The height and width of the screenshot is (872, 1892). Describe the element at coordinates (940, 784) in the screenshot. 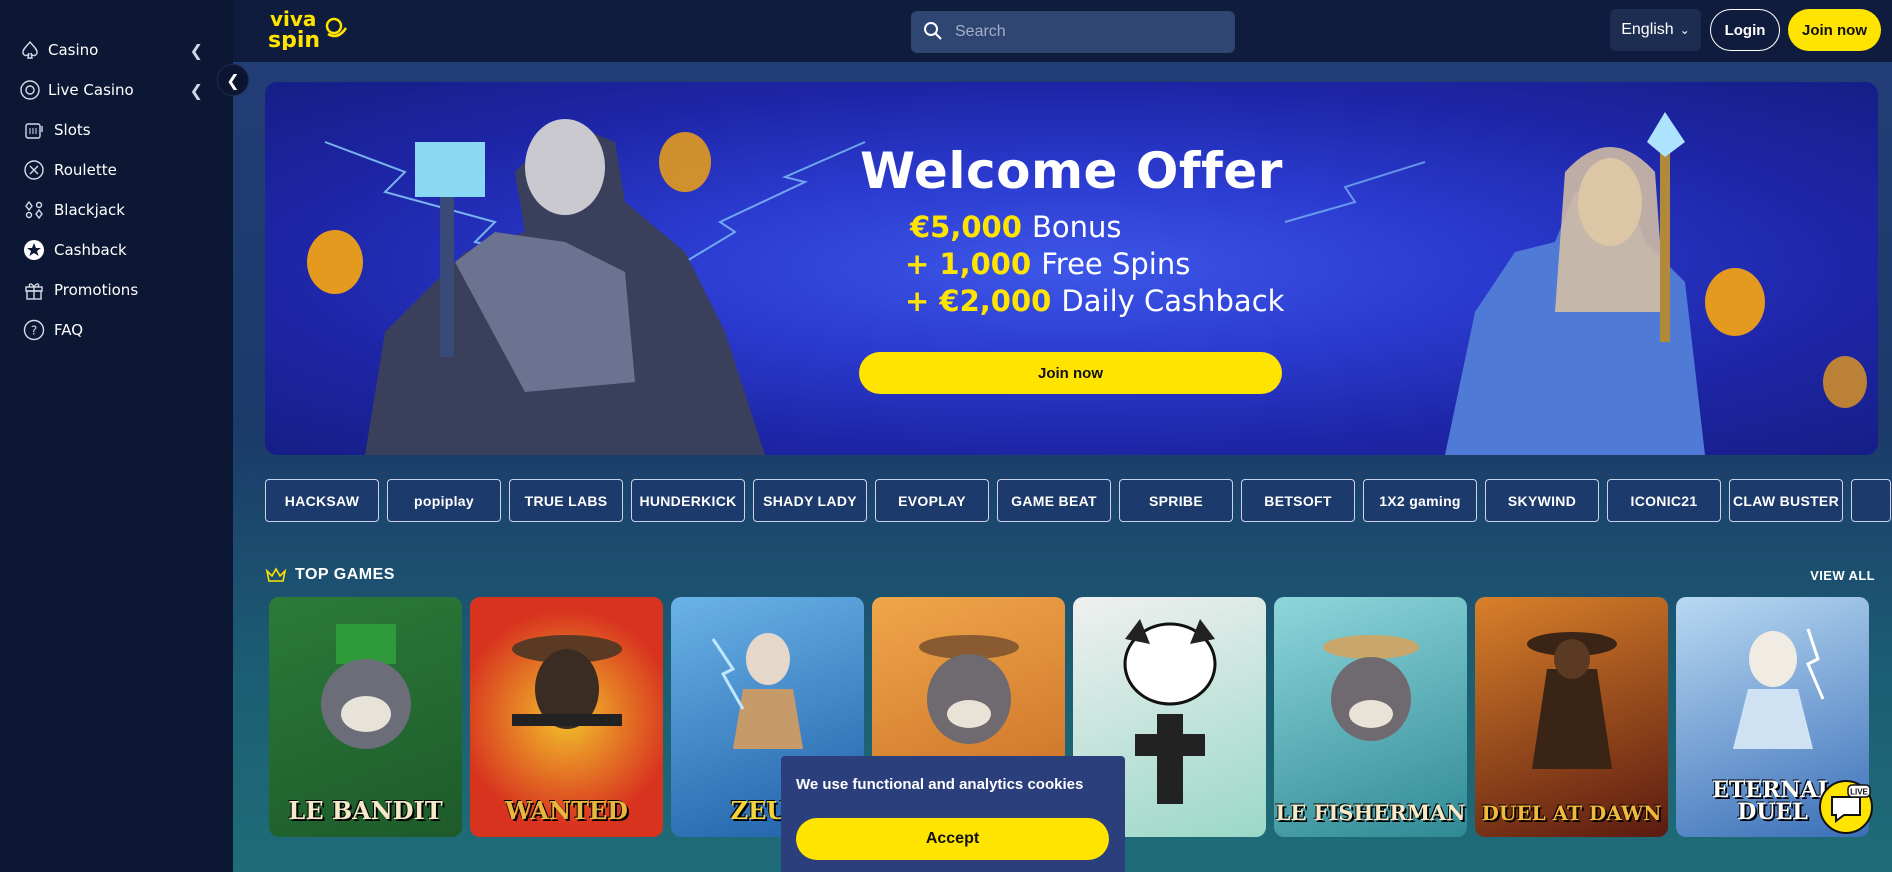

I see `cookie-message: We use functional and analytics cookies` at that location.